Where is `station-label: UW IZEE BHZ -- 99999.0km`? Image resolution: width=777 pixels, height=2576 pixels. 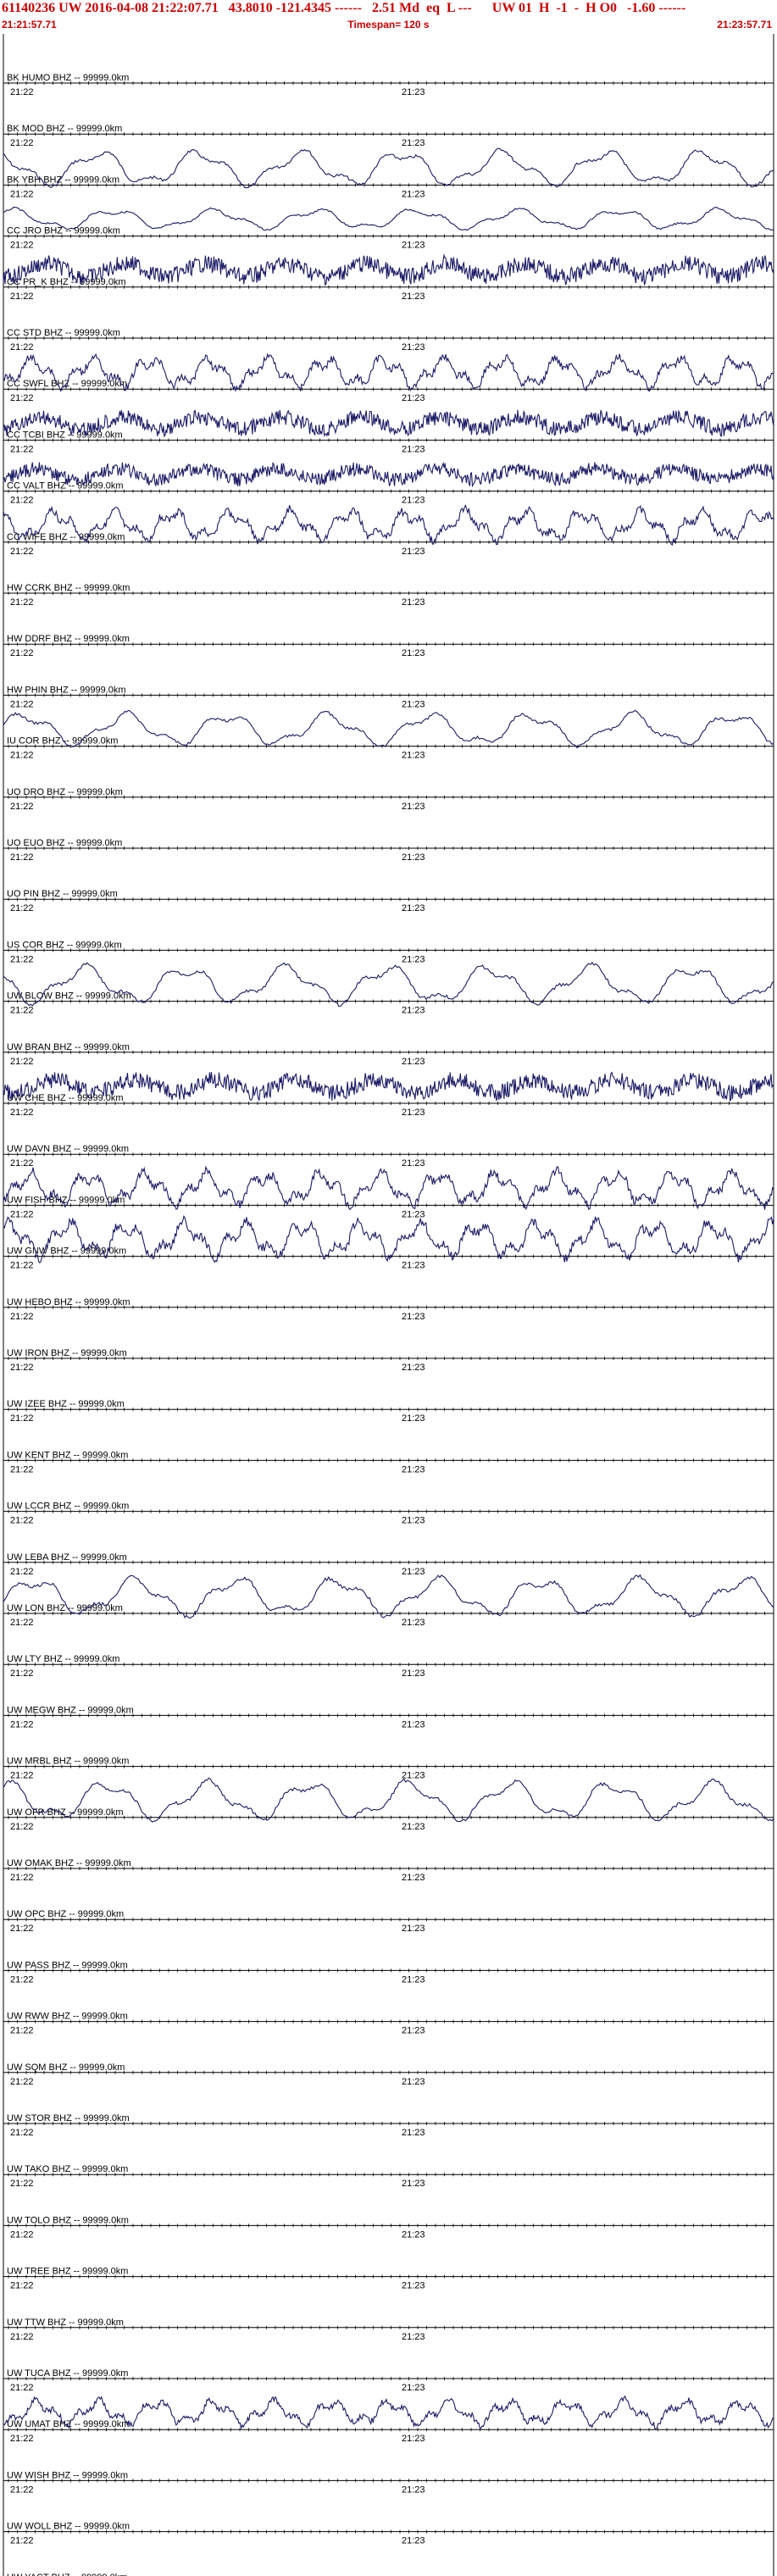
station-label: UW IZEE BHZ -- 99999.0km is located at coordinates (66, 1404).